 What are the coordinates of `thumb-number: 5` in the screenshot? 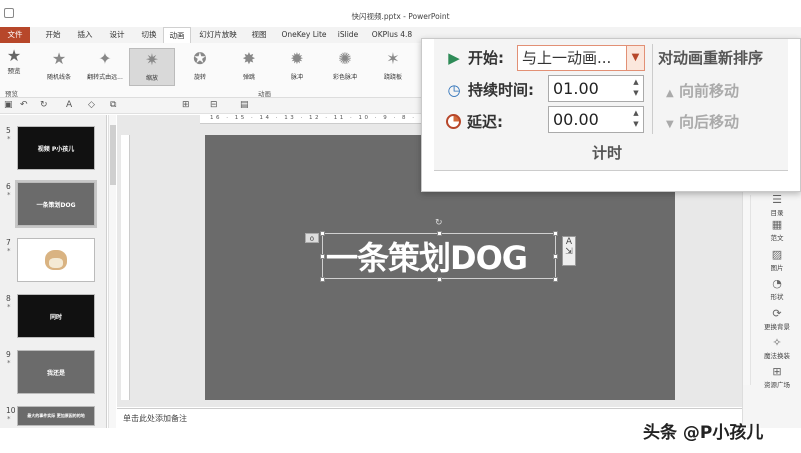 It's located at (8, 130).